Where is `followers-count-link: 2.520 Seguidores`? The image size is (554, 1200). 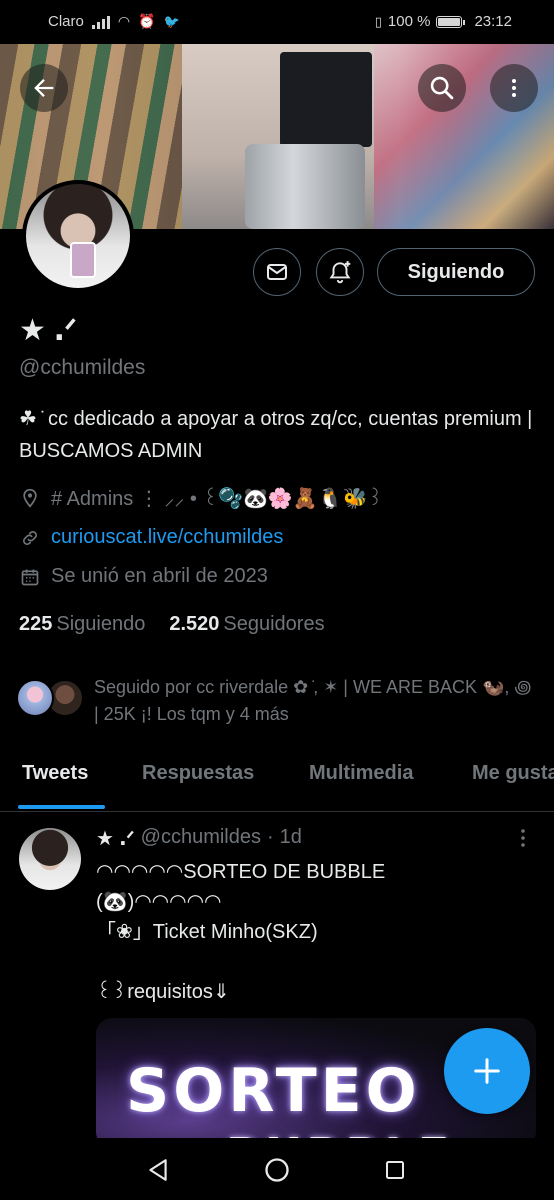
followers-count-link: 2.520 Seguidores is located at coordinates (246, 624).